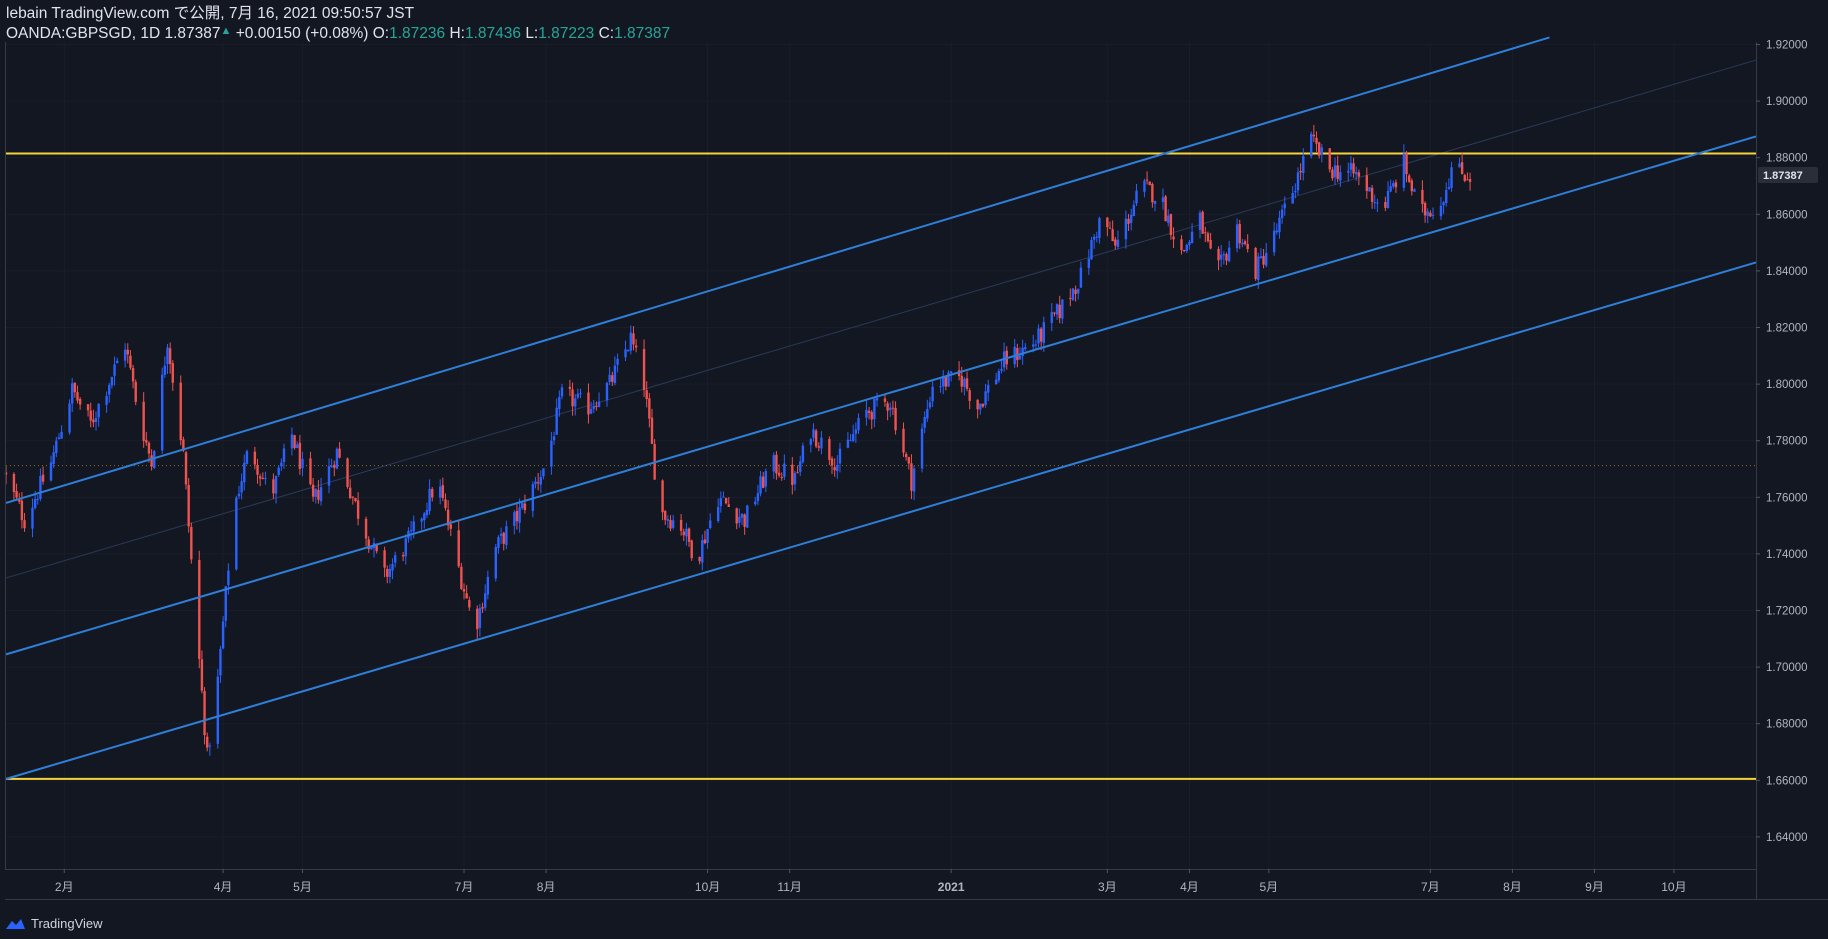  Describe the element at coordinates (532, 33) in the screenshot. I see `low-label: L:` at that location.